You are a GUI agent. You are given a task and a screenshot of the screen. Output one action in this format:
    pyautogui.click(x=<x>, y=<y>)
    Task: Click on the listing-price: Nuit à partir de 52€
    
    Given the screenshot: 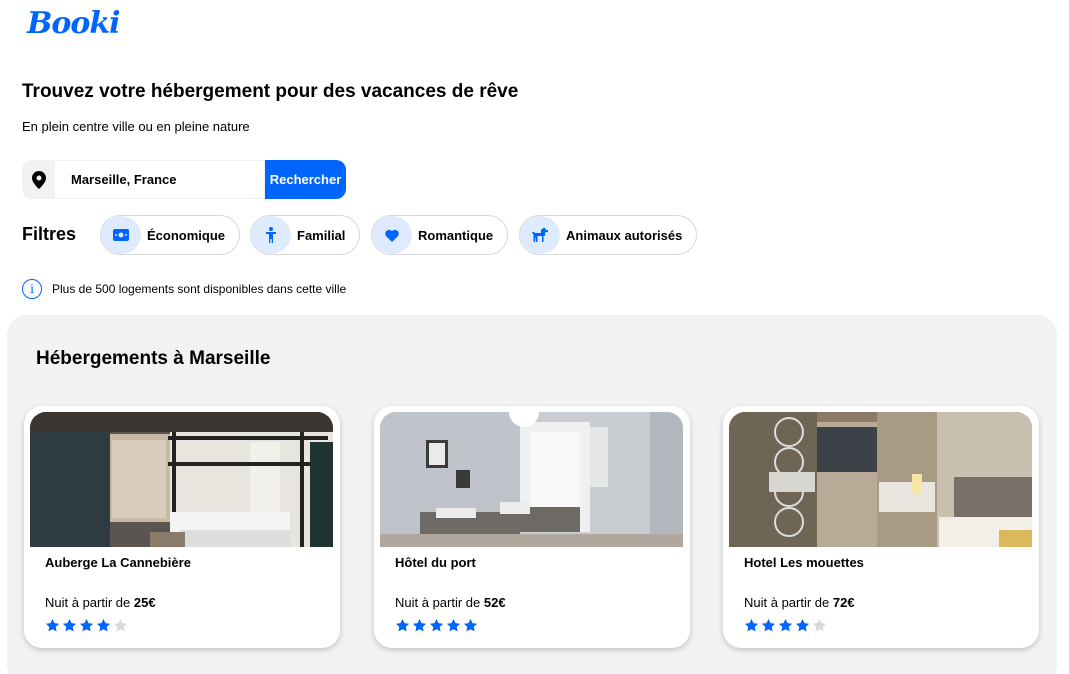 What is the action you would take?
    pyautogui.click(x=450, y=602)
    